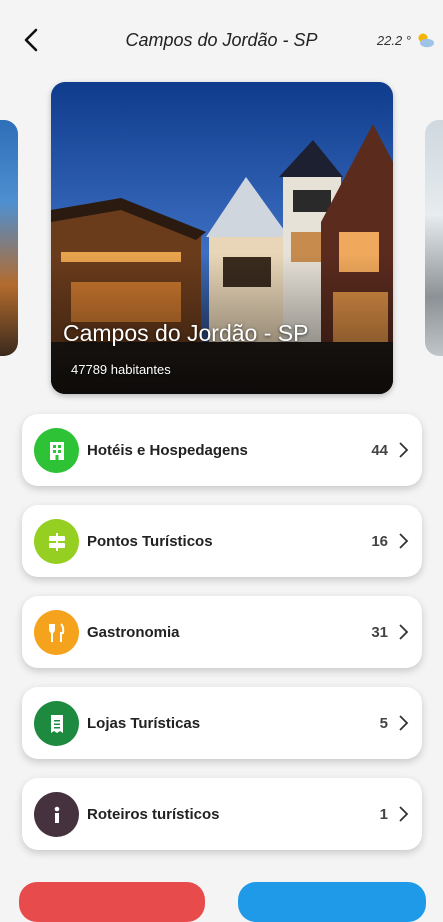 This screenshot has width=443, height=922. What do you see at coordinates (379, 632) in the screenshot?
I see `category-count: 31` at bounding box center [379, 632].